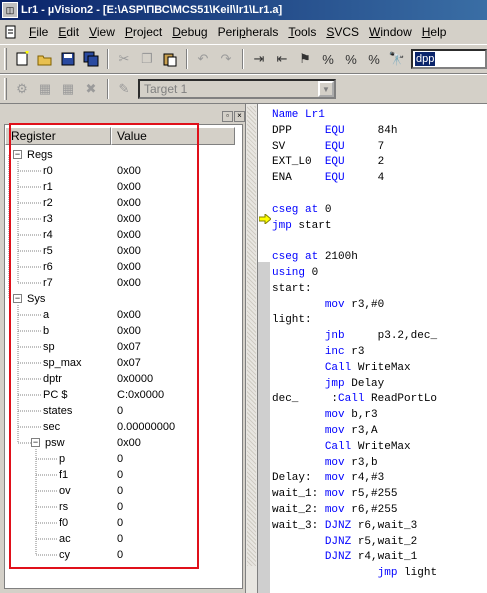 The height and width of the screenshot is (593, 487). What do you see at coordinates (147, 59) in the screenshot?
I see `copy-icon: ❐` at bounding box center [147, 59].